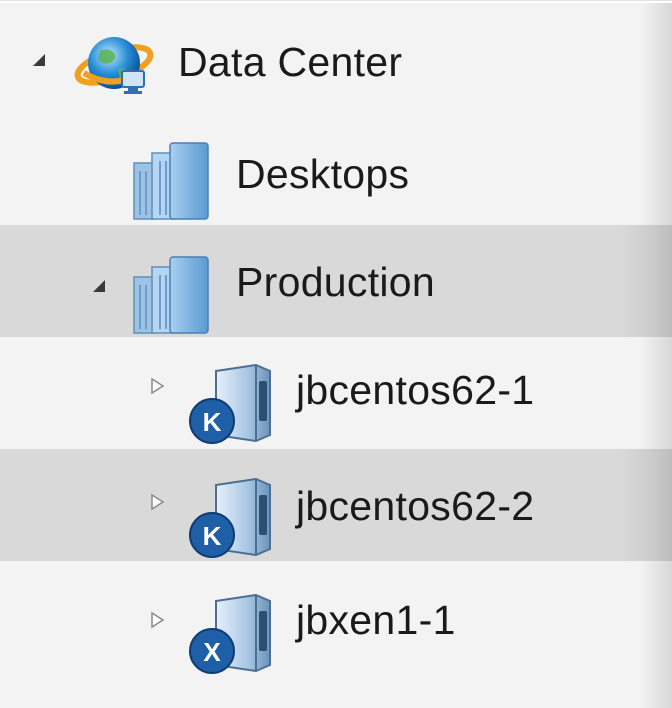 This screenshot has height=708, width=672. I want to click on tree-node-label: Production, so click(336, 282).